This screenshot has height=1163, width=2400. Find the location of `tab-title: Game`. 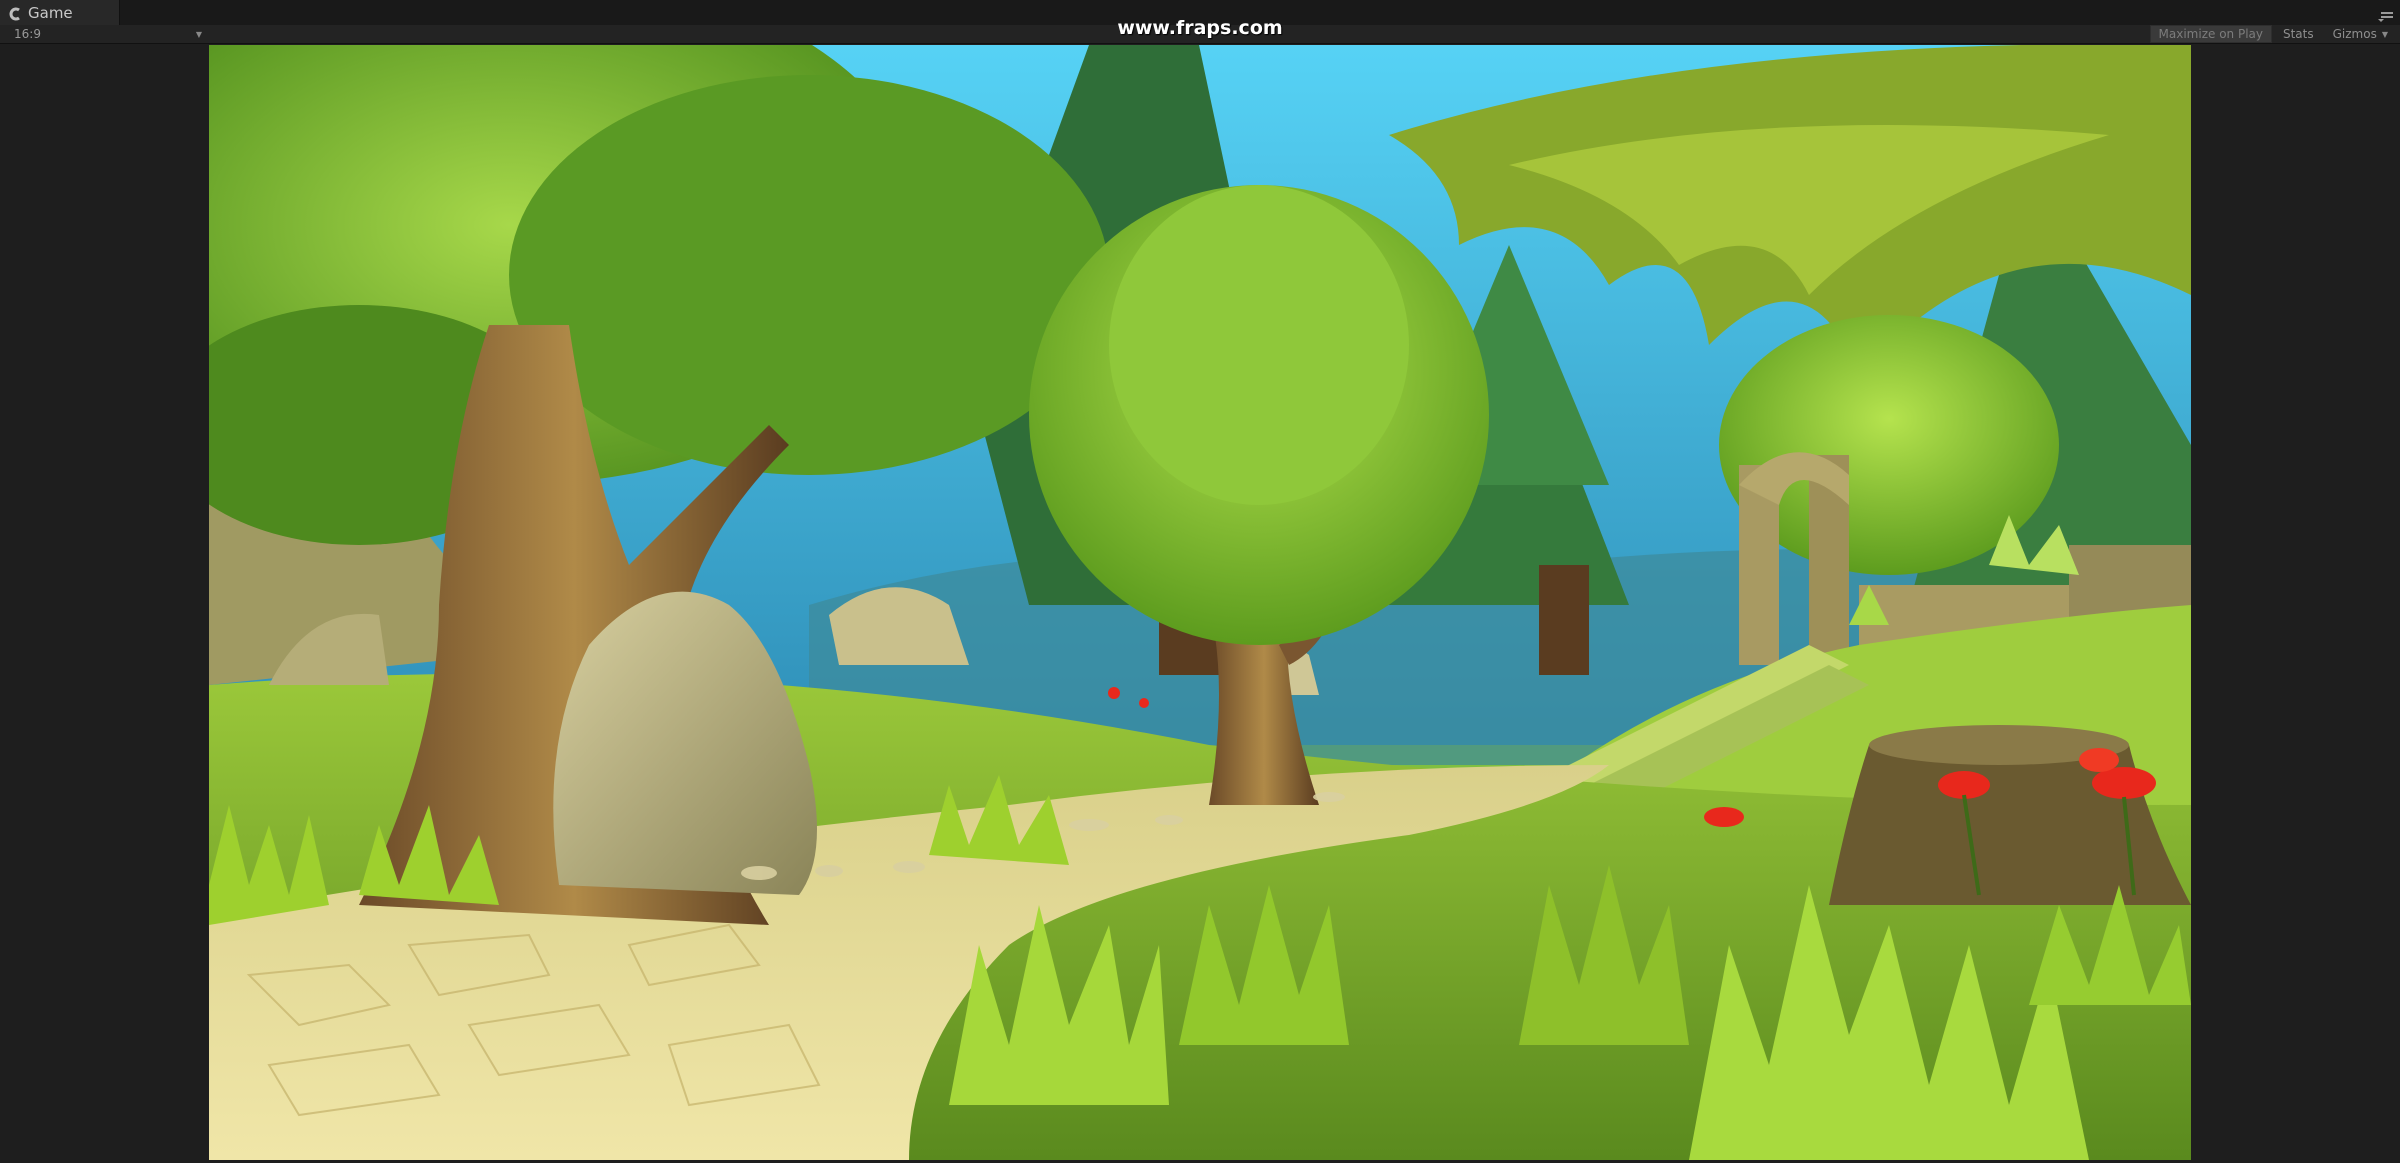

tab-title: Game is located at coordinates (50, 12).